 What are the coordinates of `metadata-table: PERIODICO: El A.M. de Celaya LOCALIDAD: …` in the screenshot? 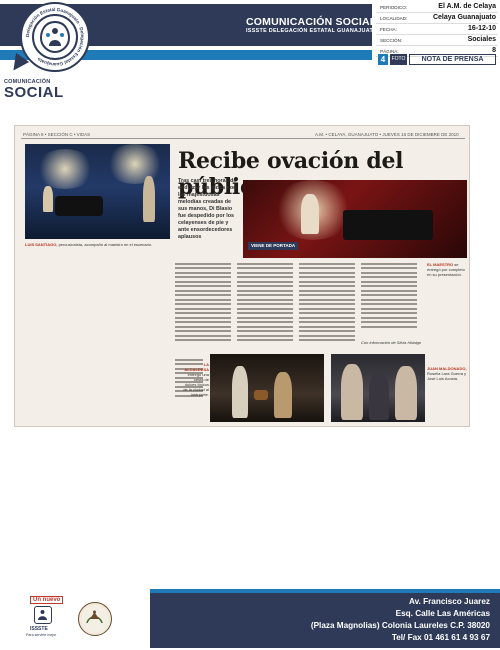 It's located at (437, 29).